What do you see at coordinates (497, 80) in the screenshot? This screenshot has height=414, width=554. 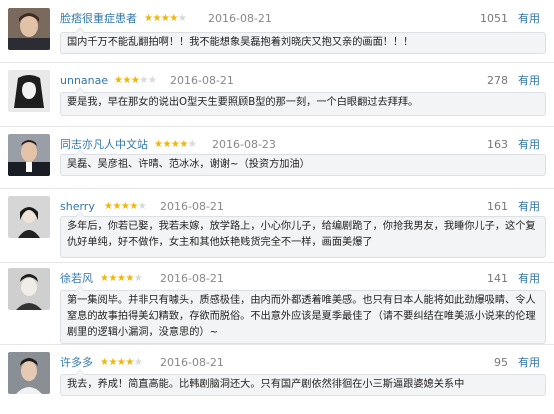 I see `useful-count: 278` at bounding box center [497, 80].